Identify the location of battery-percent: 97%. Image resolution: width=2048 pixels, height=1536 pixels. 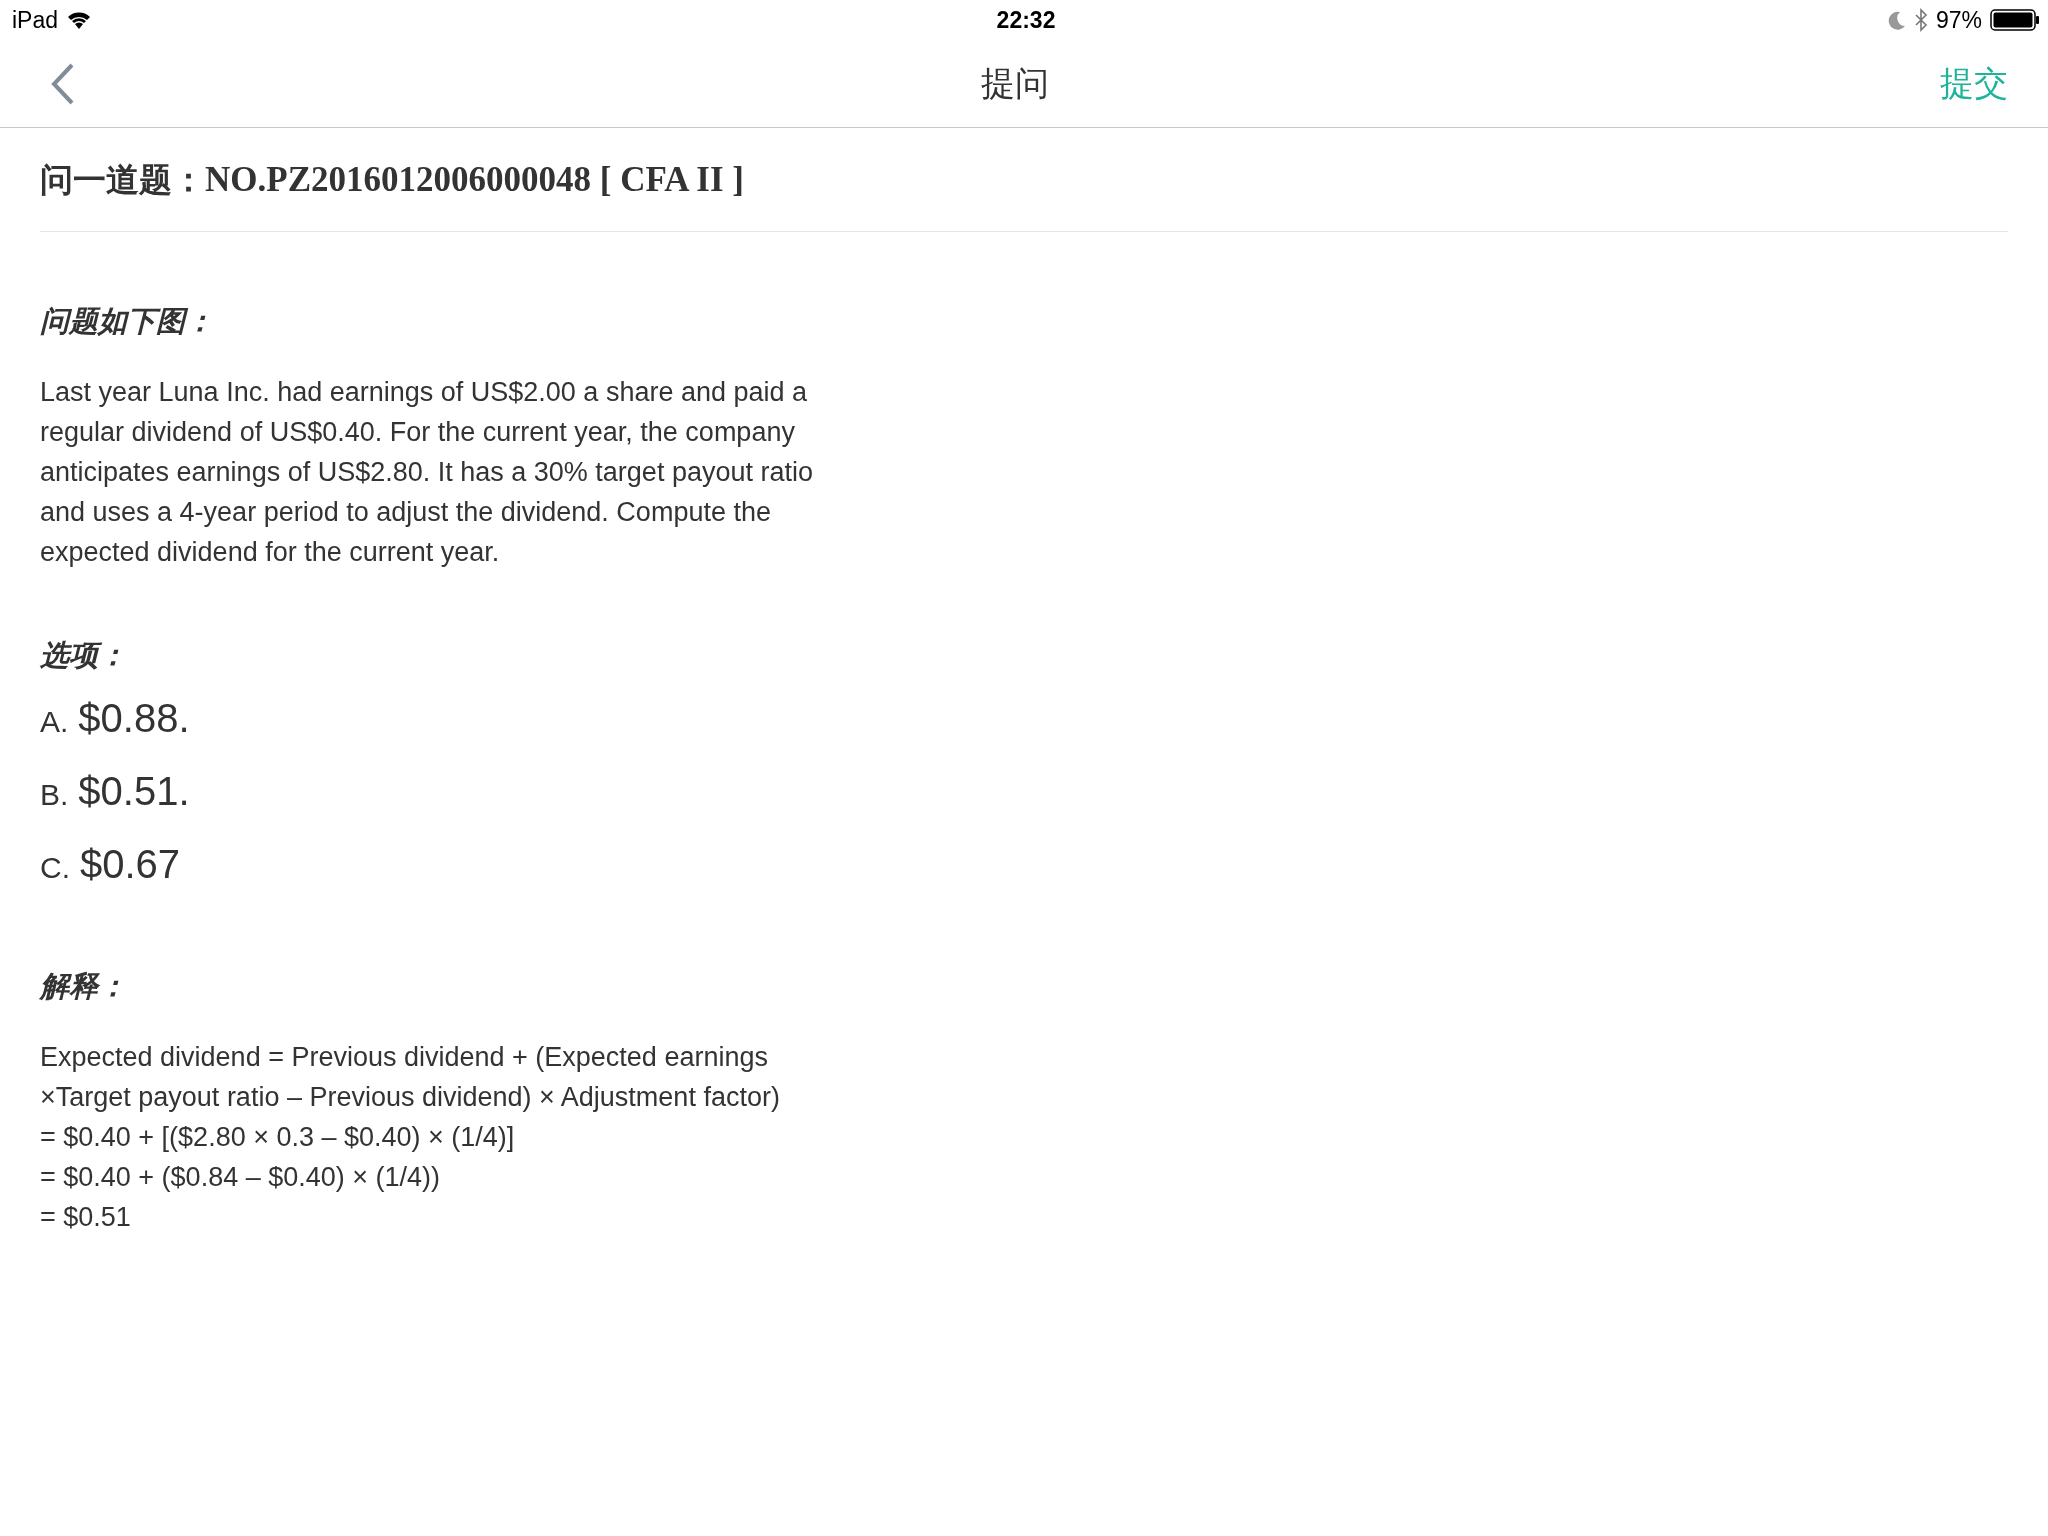
(1958, 20).